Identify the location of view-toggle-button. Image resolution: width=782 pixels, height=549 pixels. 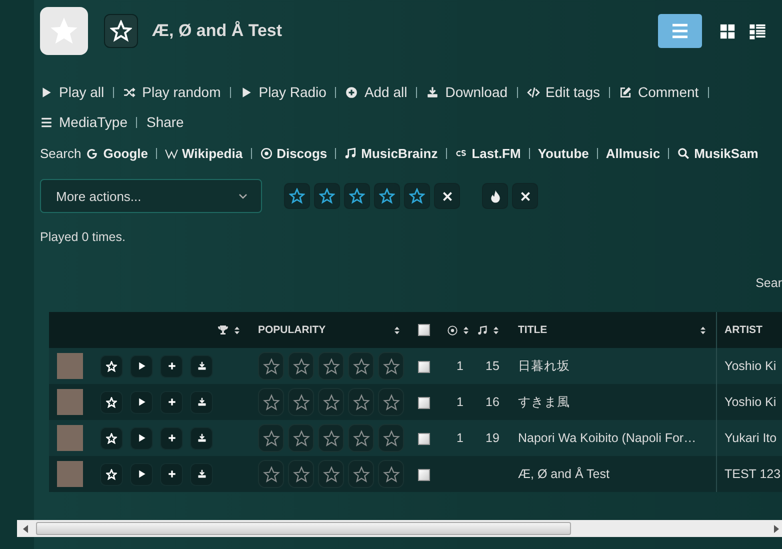
(680, 31).